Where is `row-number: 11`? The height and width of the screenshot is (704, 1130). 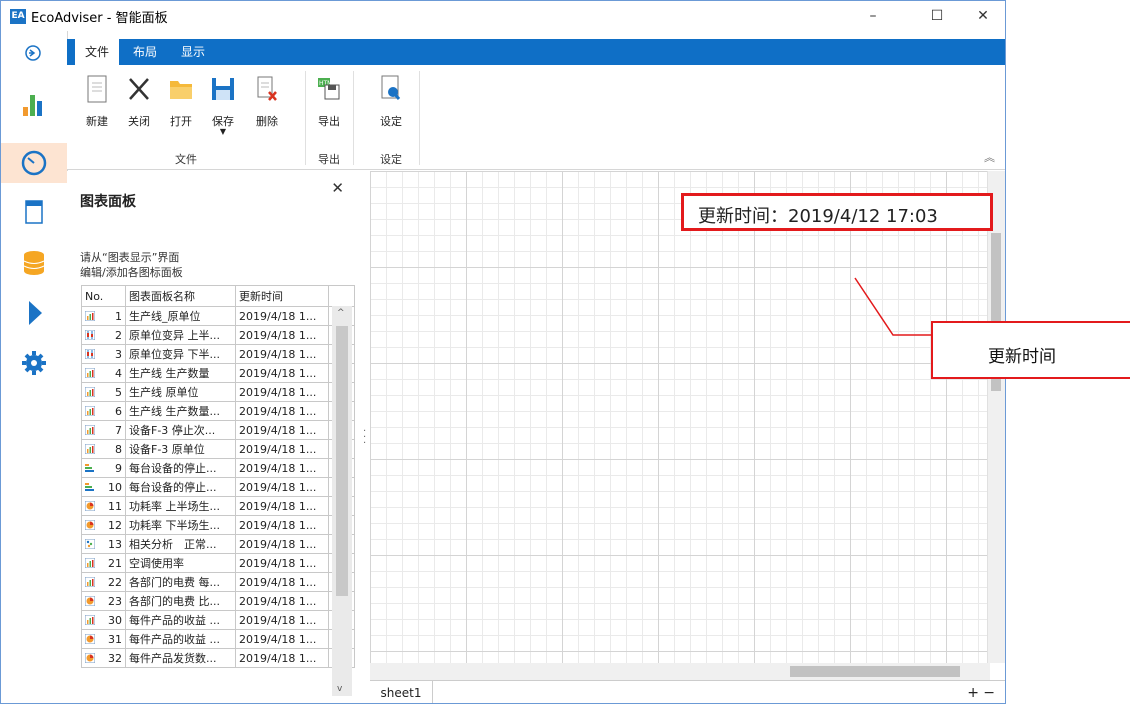
row-number: 11 is located at coordinates (115, 506).